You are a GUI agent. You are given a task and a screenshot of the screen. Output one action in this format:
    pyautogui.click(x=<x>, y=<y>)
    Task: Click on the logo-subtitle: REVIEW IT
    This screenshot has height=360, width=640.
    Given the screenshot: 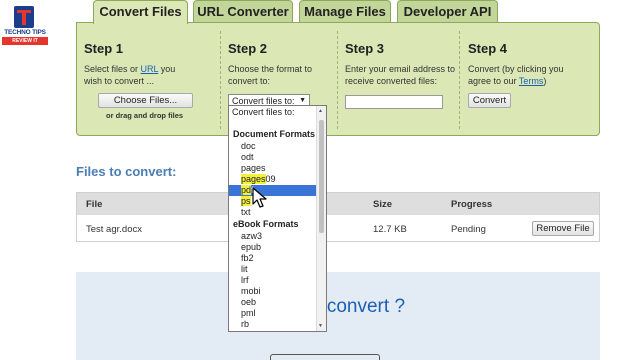 What is the action you would take?
    pyautogui.click(x=25, y=41)
    